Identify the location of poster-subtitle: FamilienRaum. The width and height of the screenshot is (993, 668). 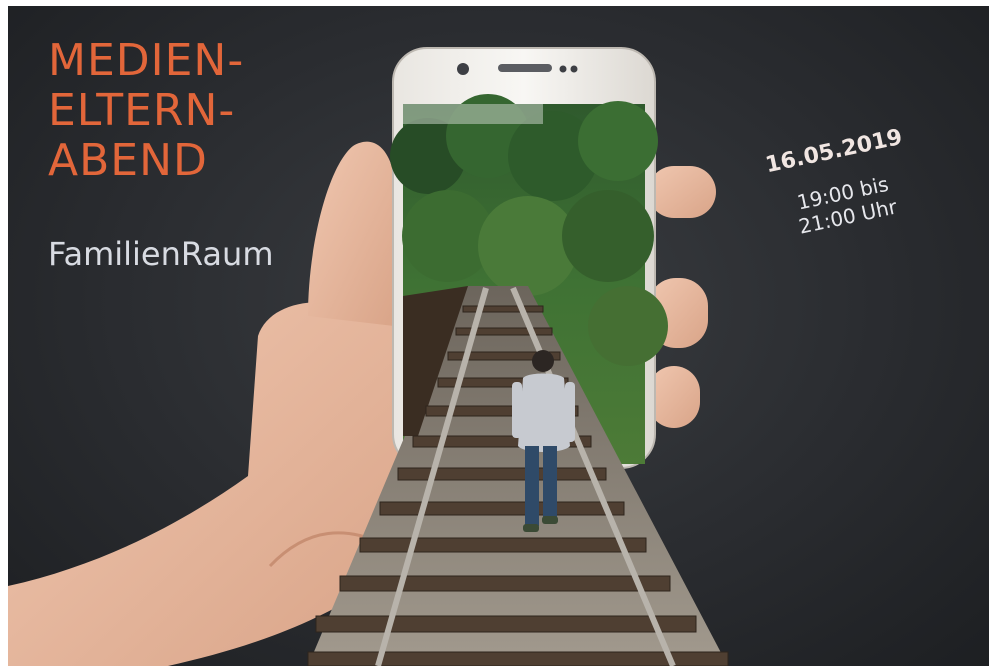
(161, 254).